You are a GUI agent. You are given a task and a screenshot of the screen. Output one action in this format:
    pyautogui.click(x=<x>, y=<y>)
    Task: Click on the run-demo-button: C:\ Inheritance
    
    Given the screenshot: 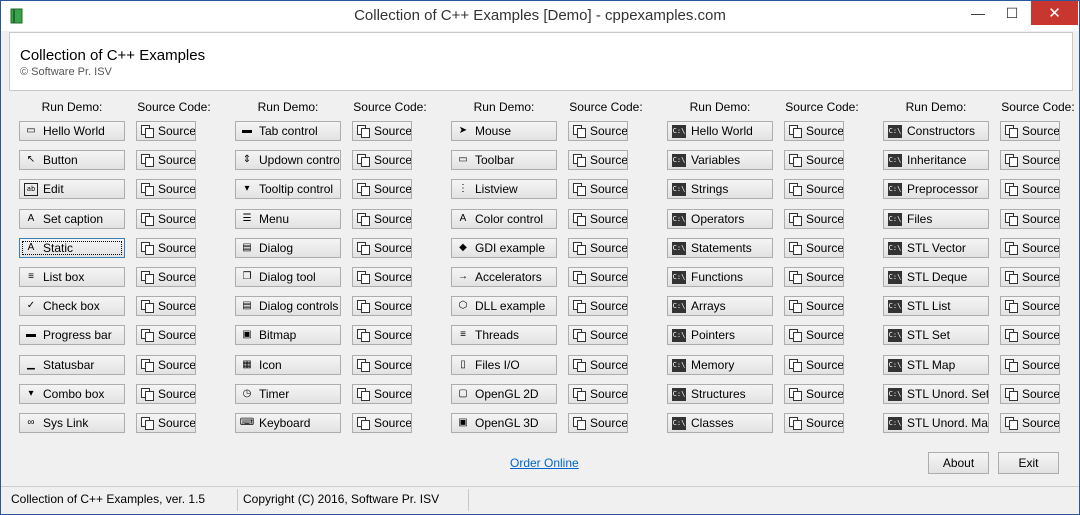 What is the action you would take?
    pyautogui.click(x=936, y=160)
    